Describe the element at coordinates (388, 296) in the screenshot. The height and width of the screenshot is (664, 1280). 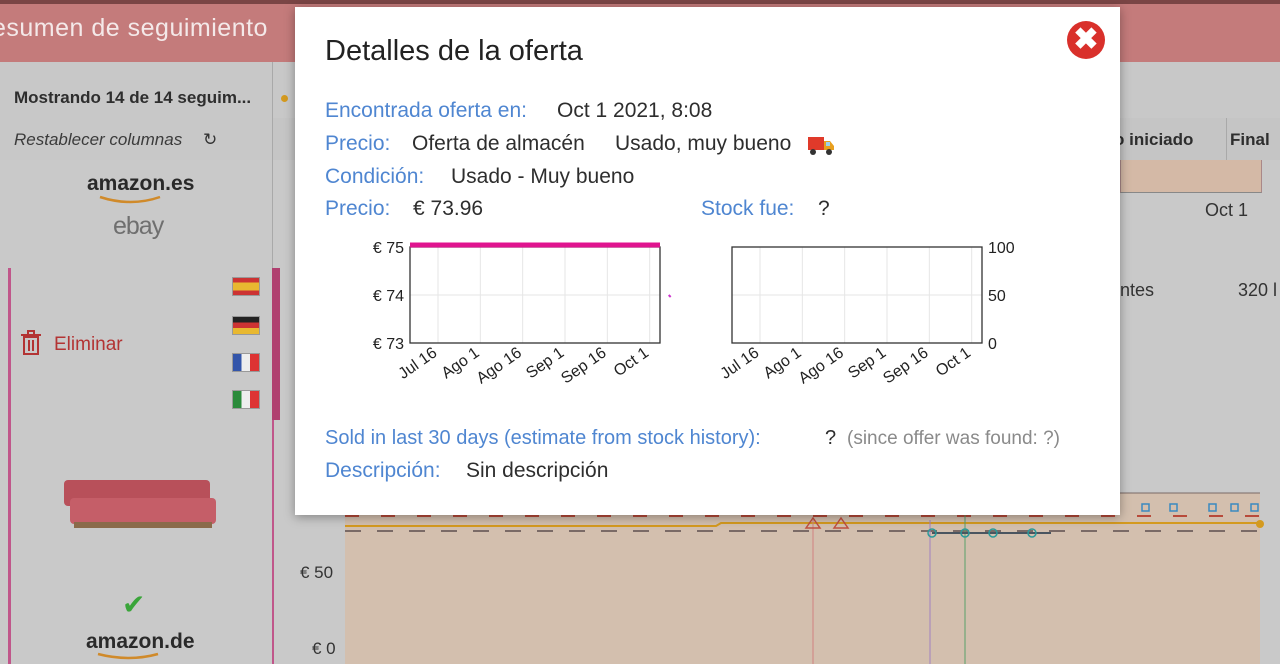
I see `y-tick-label: € 74` at that location.